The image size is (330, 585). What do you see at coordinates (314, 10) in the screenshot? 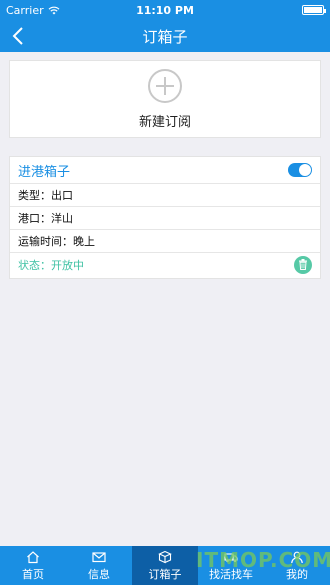
I see `battery-icon` at bounding box center [314, 10].